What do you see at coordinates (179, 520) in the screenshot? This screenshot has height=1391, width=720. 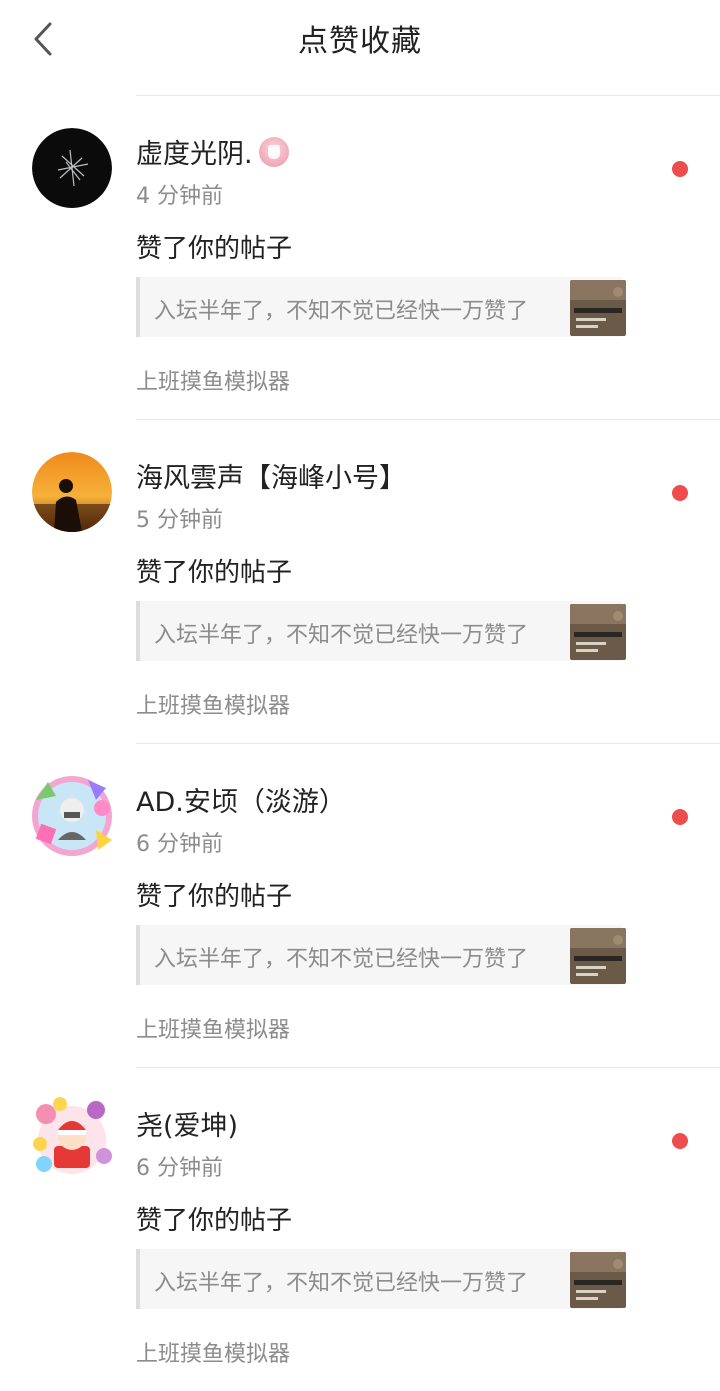 I see `timestamp: 5 分钟前` at bounding box center [179, 520].